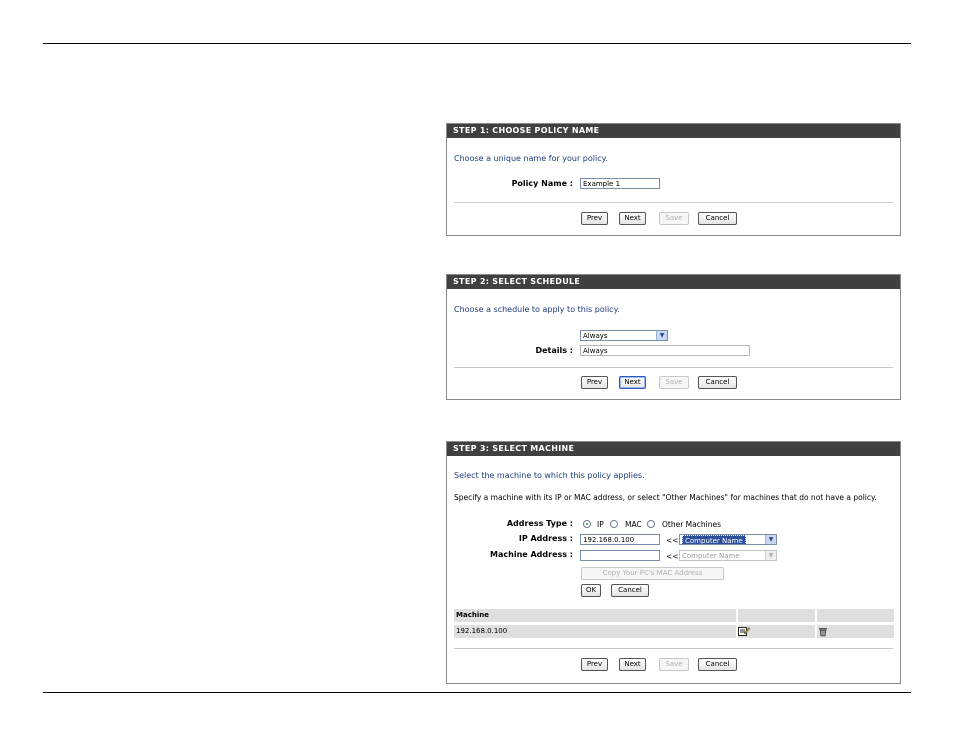 Image resolution: width=954 pixels, height=737 pixels. What do you see at coordinates (673, 449) in the screenshot?
I see `step3-title: STEP 3: SELECT MACHINE` at bounding box center [673, 449].